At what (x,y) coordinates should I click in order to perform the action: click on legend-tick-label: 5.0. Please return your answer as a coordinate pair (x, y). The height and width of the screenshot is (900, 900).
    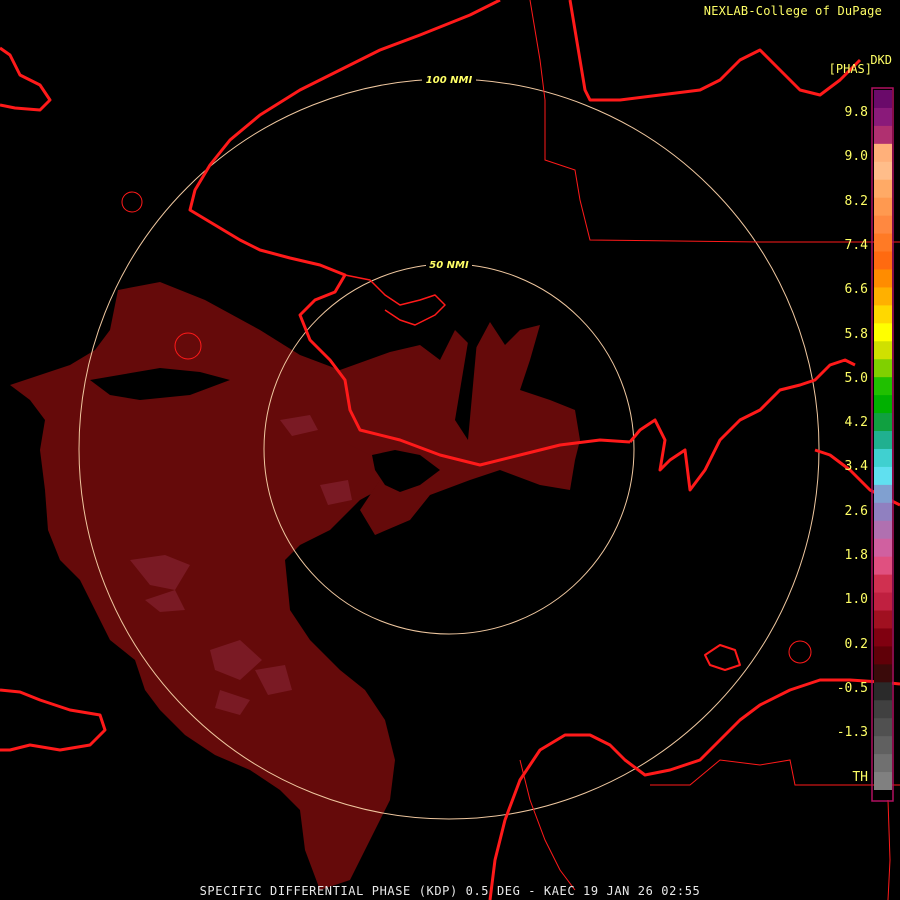
    Looking at the image, I should click on (856, 378).